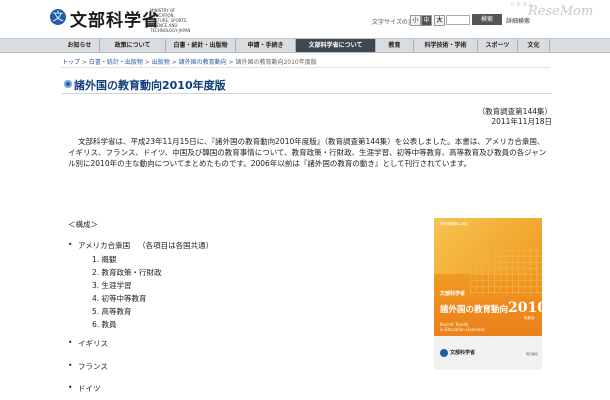  I want to click on country-item-germany: ドイツ, so click(84, 388).